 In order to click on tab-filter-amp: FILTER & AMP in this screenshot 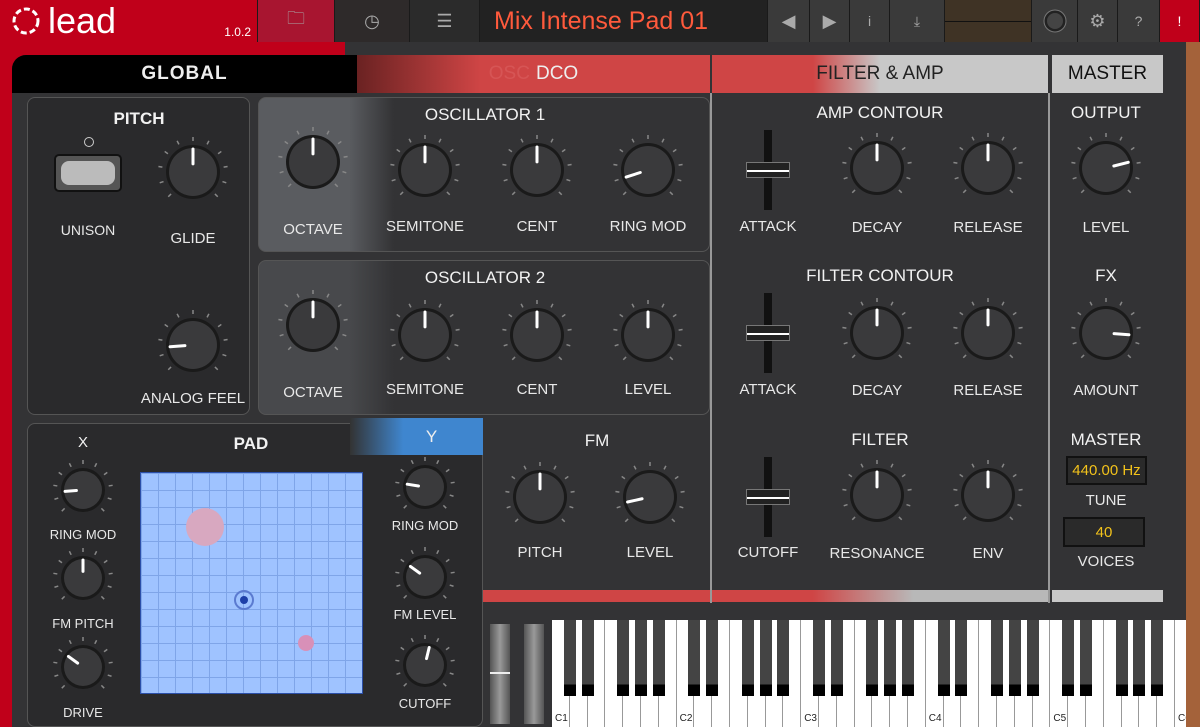, I will do `click(880, 74)`.